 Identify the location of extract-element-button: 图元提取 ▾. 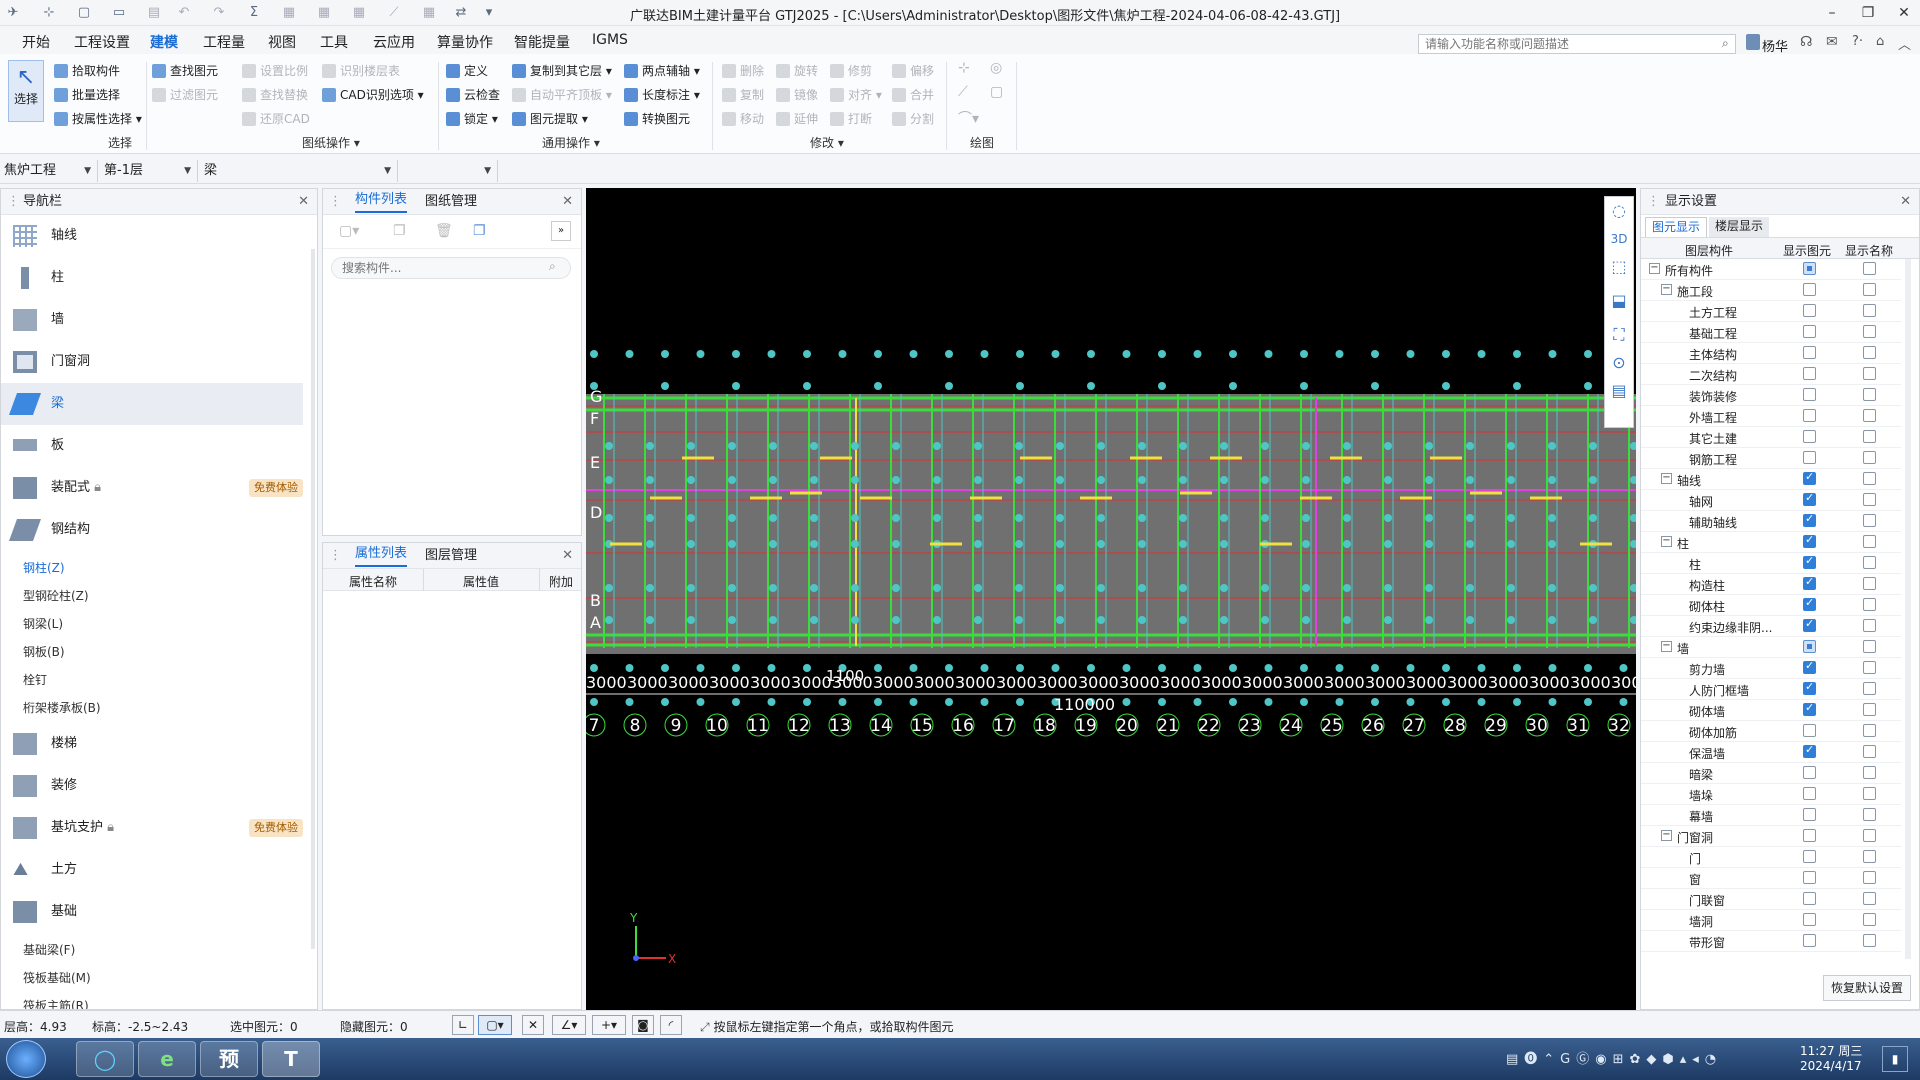
(550, 119).